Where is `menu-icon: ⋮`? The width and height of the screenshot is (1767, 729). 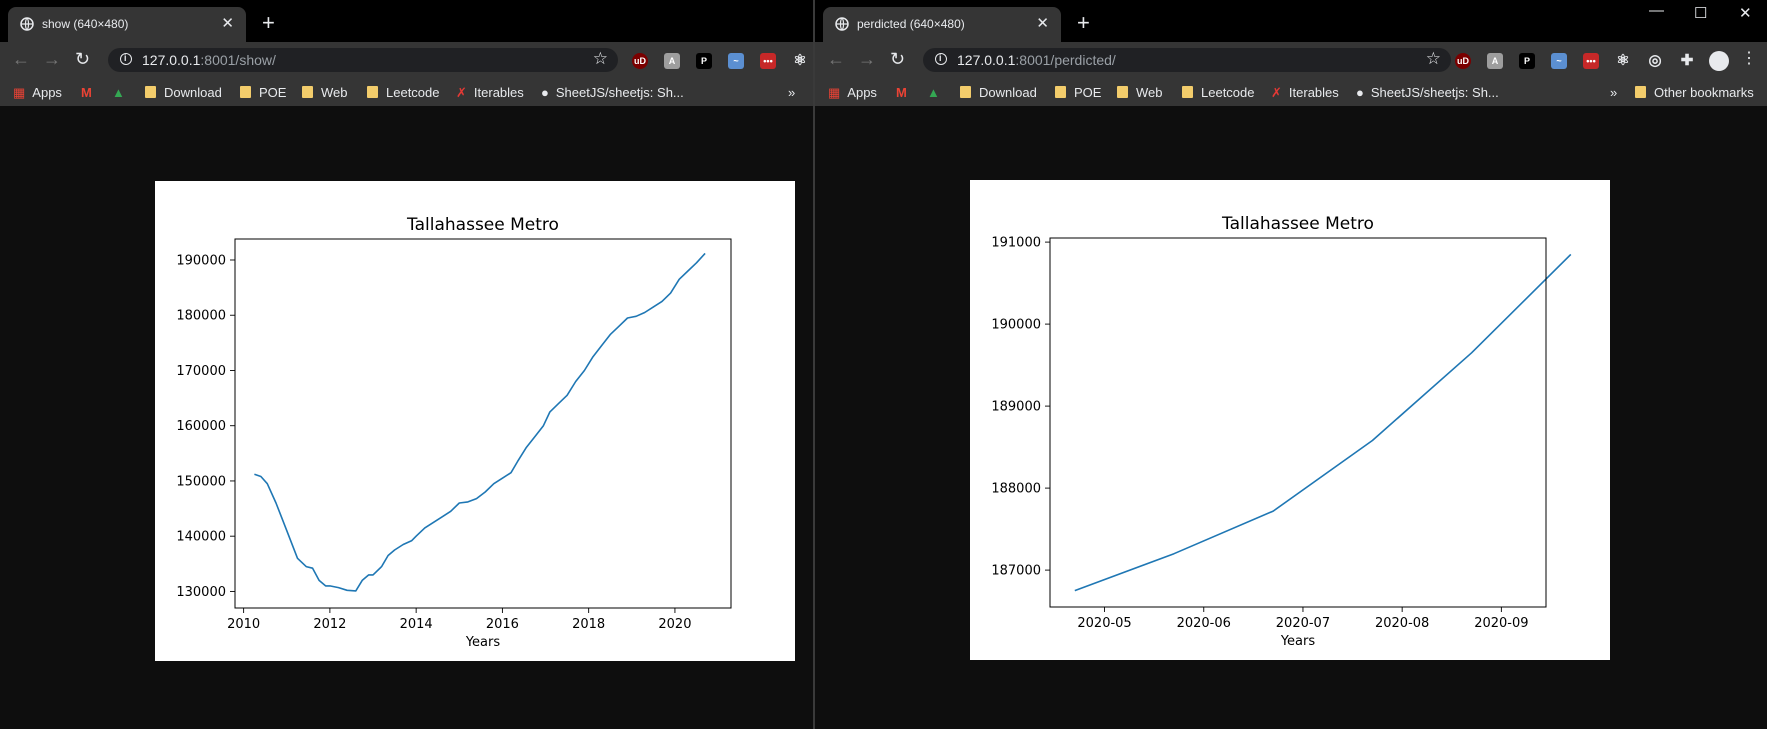
menu-icon: ⋮ is located at coordinates (1749, 59).